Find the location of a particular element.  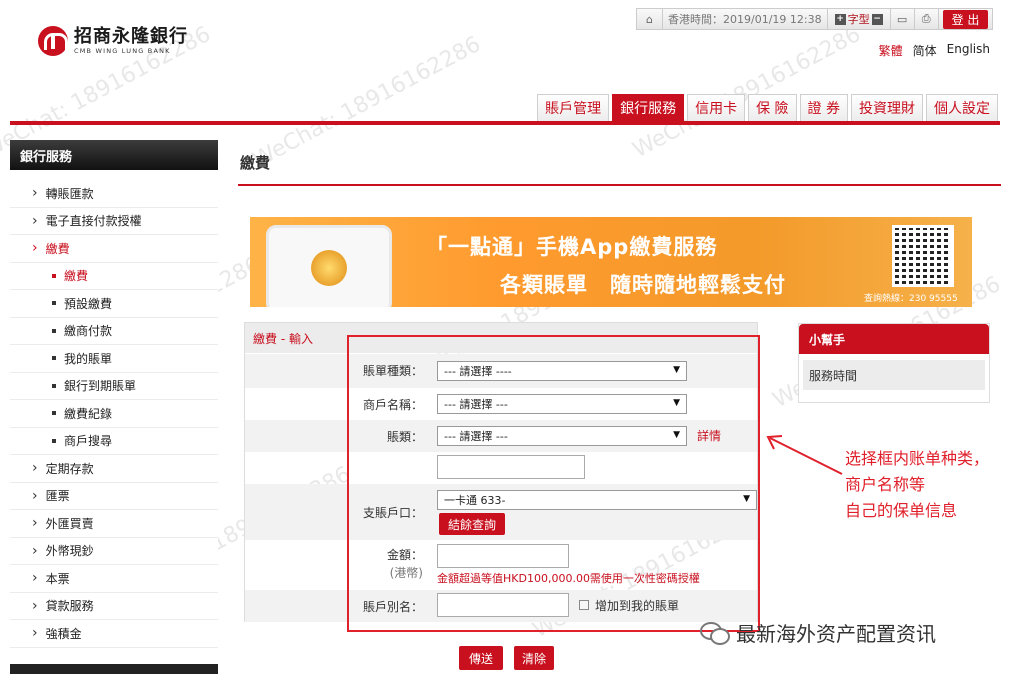

font-decrease-icon: − is located at coordinates (877, 19).